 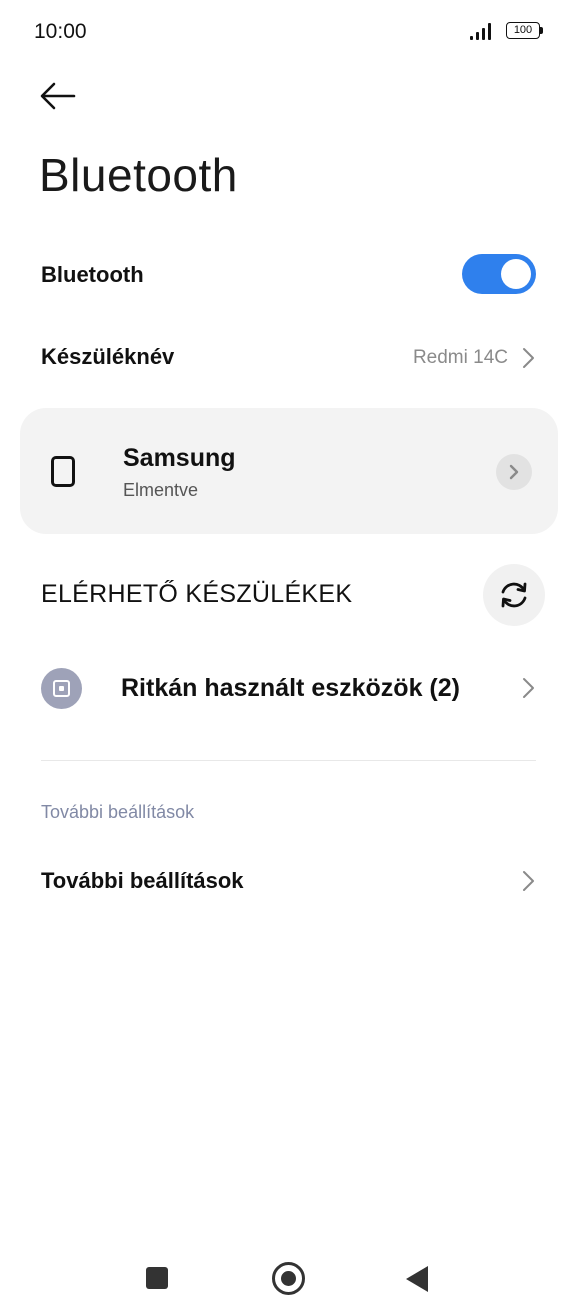 I want to click on bluetooth-label: Bluetooth, so click(x=92, y=274).